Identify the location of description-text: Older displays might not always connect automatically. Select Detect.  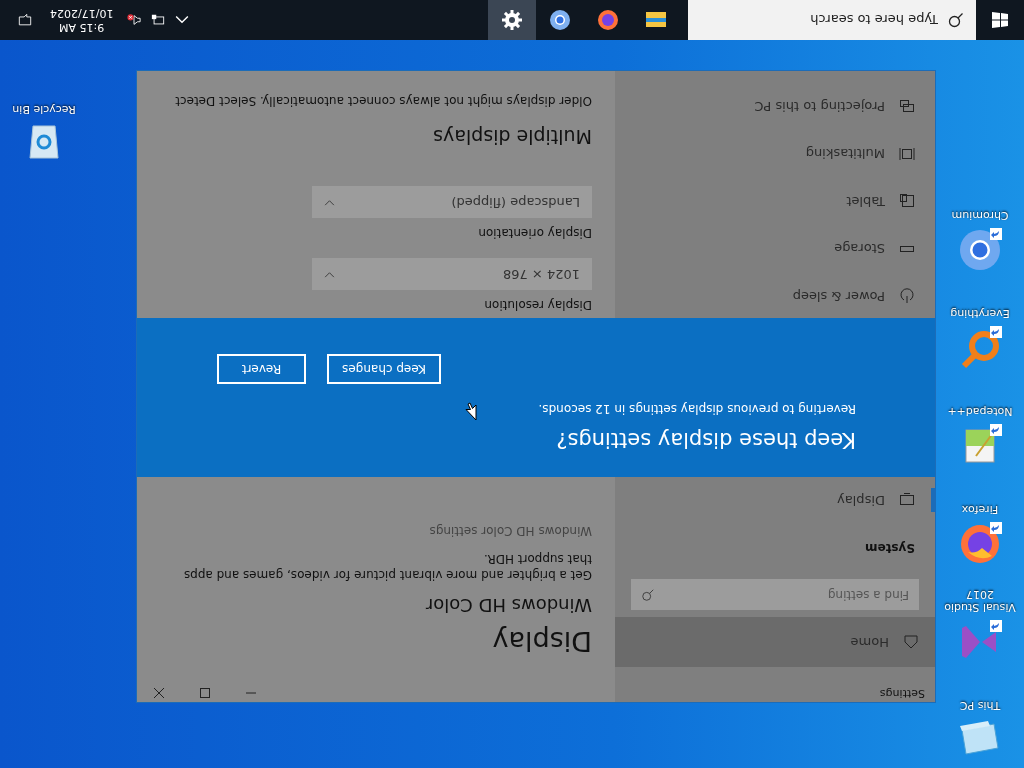
(383, 101).